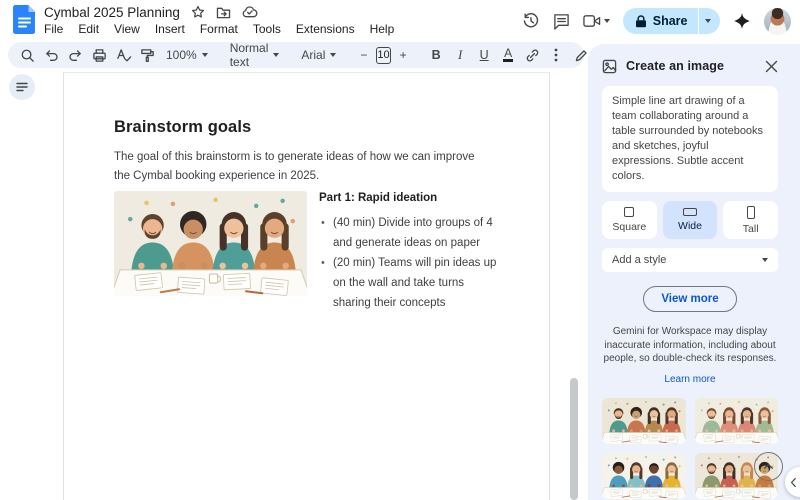  What do you see at coordinates (170, 29) in the screenshot?
I see `menu-insert: Insert` at bounding box center [170, 29].